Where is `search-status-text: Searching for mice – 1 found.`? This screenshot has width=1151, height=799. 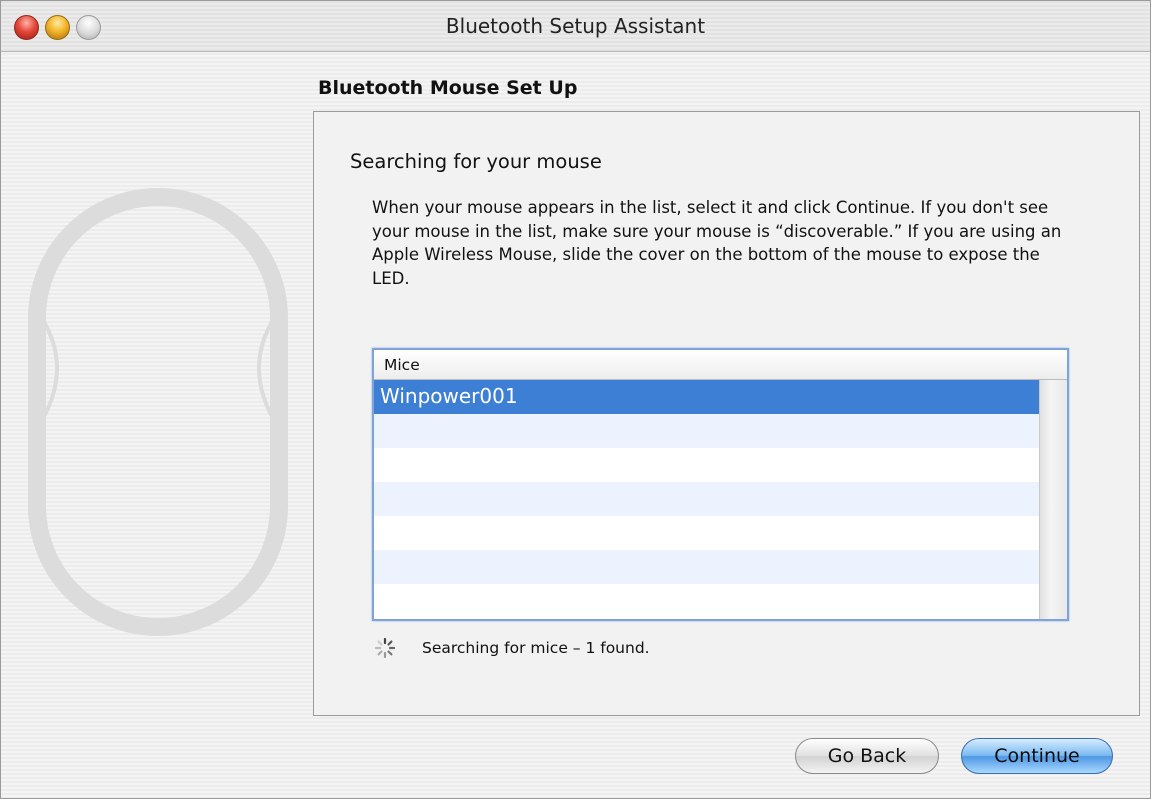 search-status-text: Searching for mice – 1 found. is located at coordinates (536, 648).